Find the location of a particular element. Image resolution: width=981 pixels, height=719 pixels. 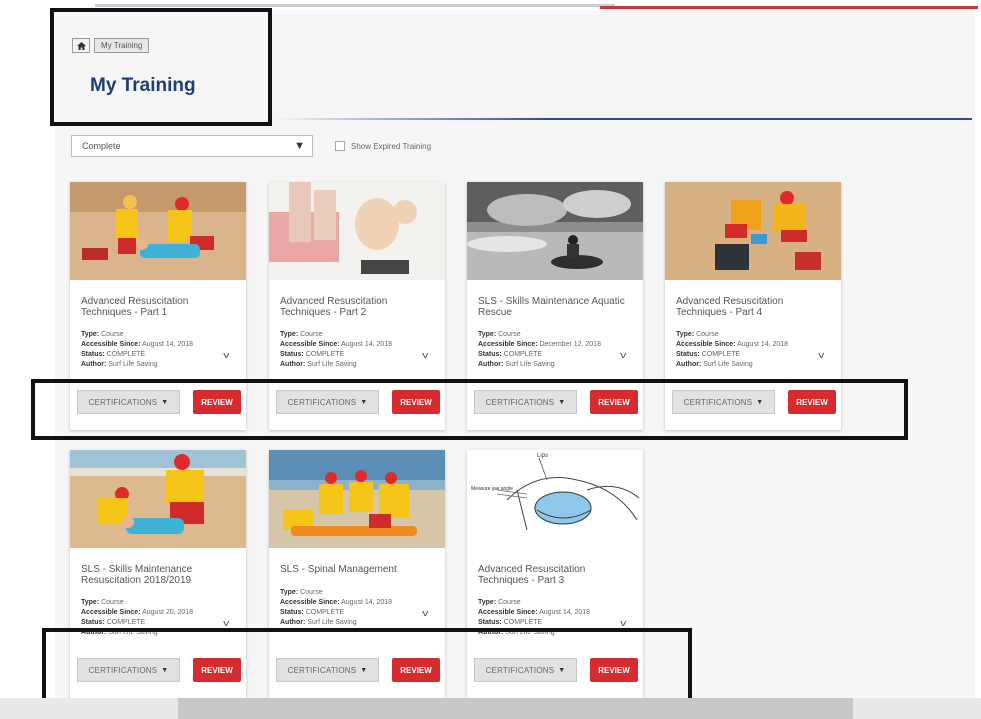

status-filter-value: Complete is located at coordinates (101, 146).